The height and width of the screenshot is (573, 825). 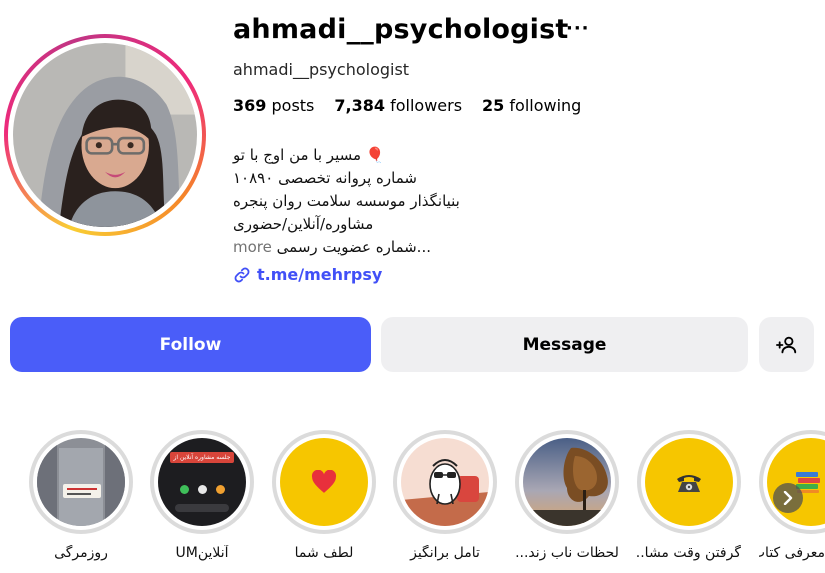 I want to click on photo-thumbnail-icon, so click(x=81, y=482).